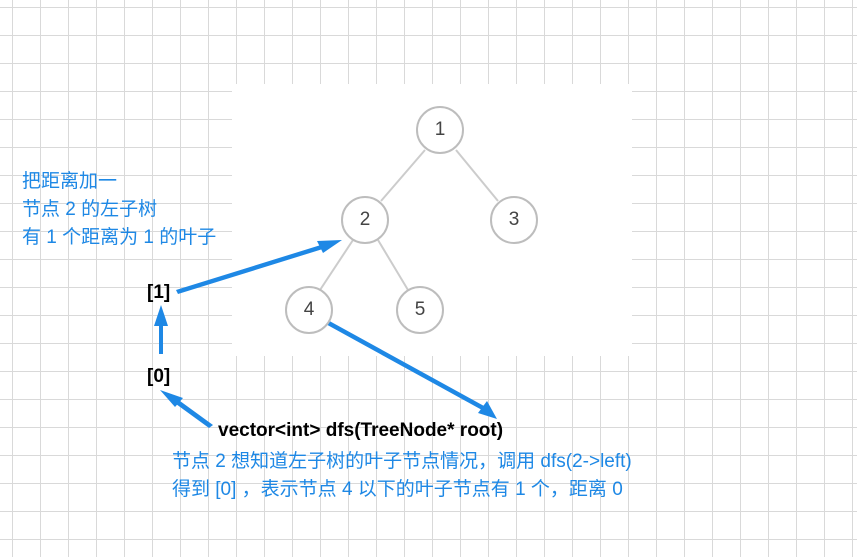 Image resolution: width=857 pixels, height=557 pixels. What do you see at coordinates (397, 489) in the screenshot?
I see `bottom-note-line: 得到 [0] ，表示节点 4 以下的叶子节点有 1 个，距离 0` at bounding box center [397, 489].